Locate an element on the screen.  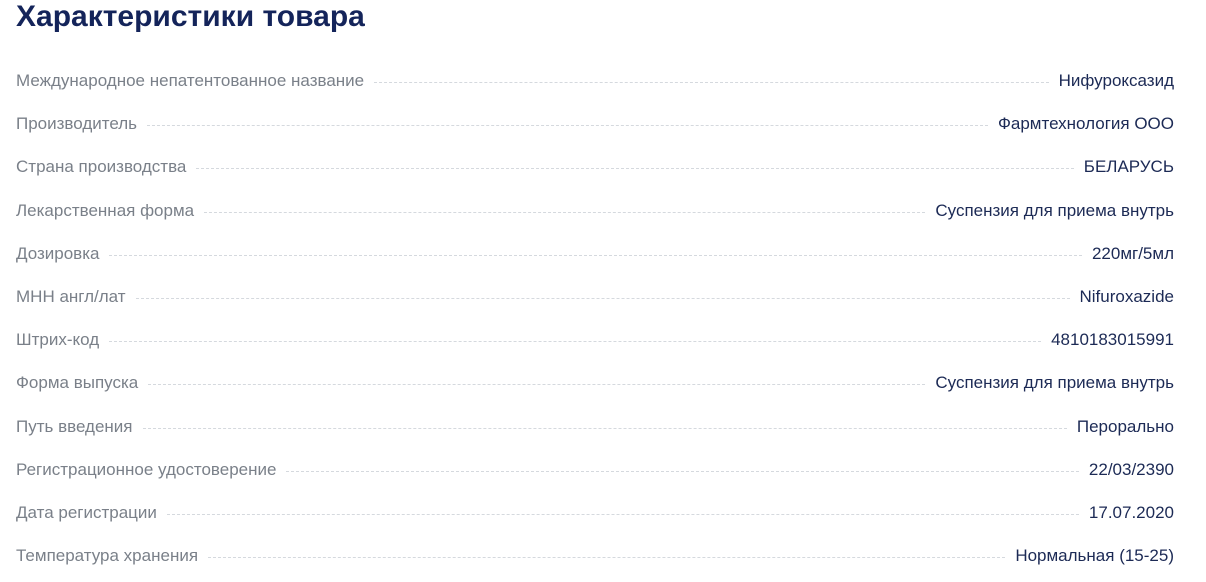
spec-value: 22/03/2390 is located at coordinates (1131, 469).